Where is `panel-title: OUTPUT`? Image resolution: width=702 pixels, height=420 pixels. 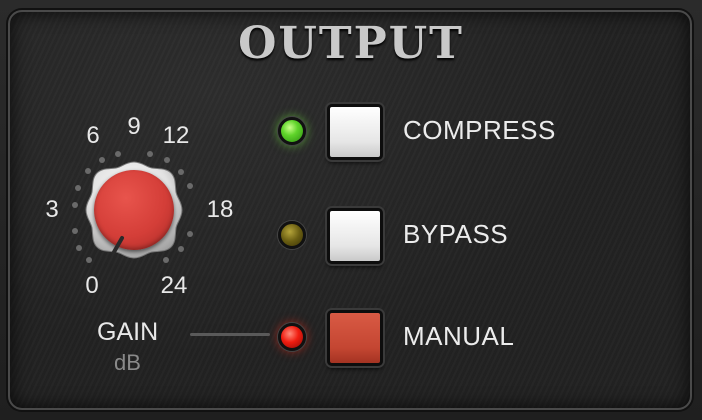 panel-title: OUTPUT is located at coordinates (351, 43).